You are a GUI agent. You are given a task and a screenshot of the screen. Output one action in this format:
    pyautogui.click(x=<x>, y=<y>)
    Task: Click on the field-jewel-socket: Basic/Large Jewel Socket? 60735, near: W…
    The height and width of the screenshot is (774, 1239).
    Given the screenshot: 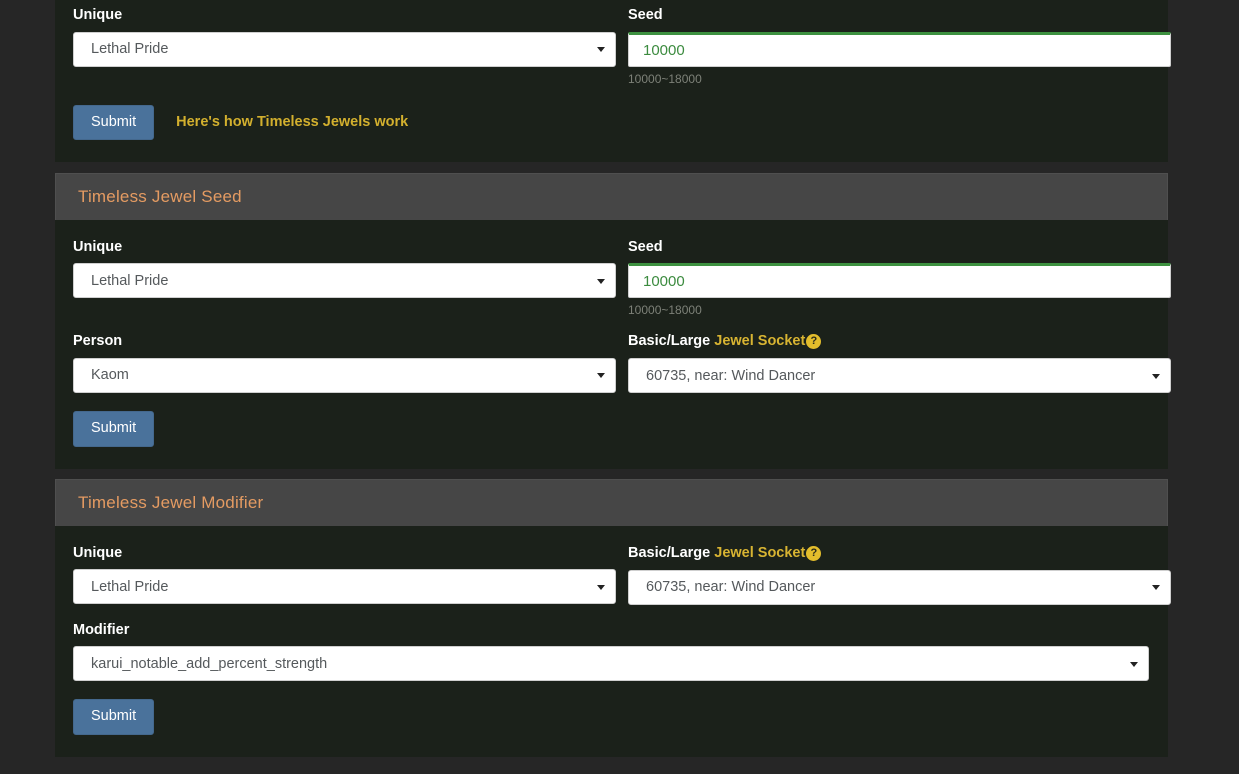 What is the action you would take?
    pyautogui.click(x=899, y=363)
    